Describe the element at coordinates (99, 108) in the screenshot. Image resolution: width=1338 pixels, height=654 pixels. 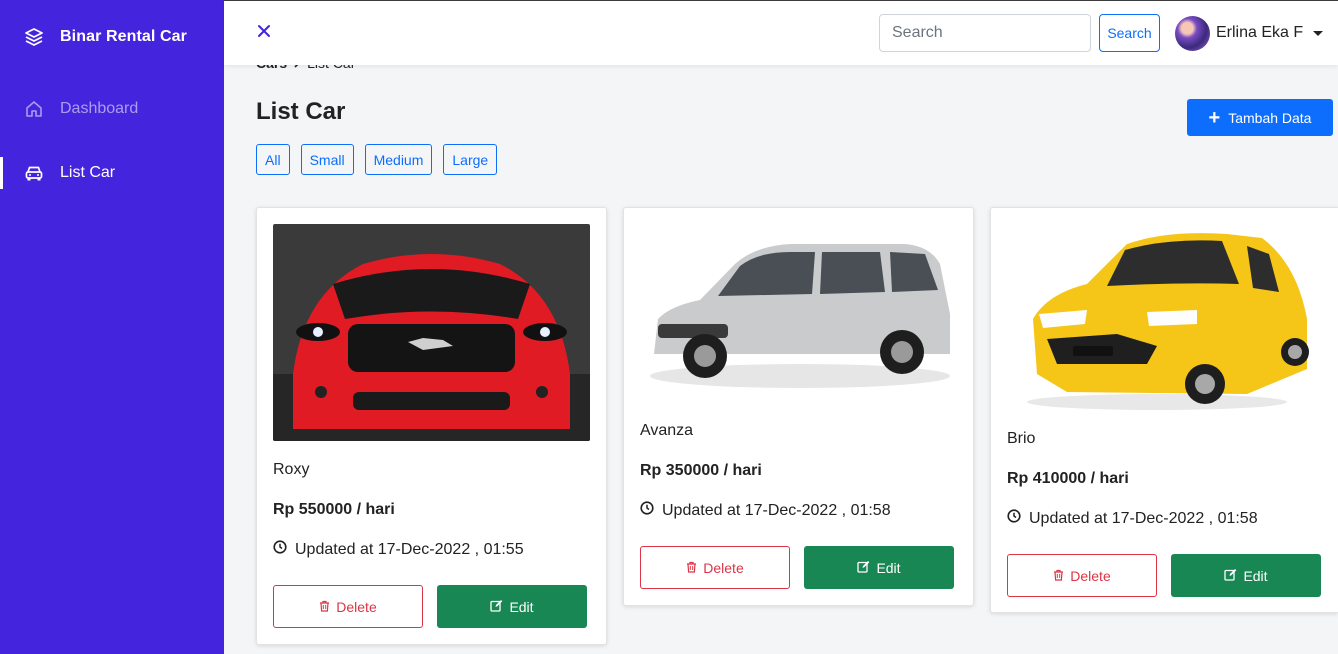
I see `sidebar-item-label: Dashboard` at that location.